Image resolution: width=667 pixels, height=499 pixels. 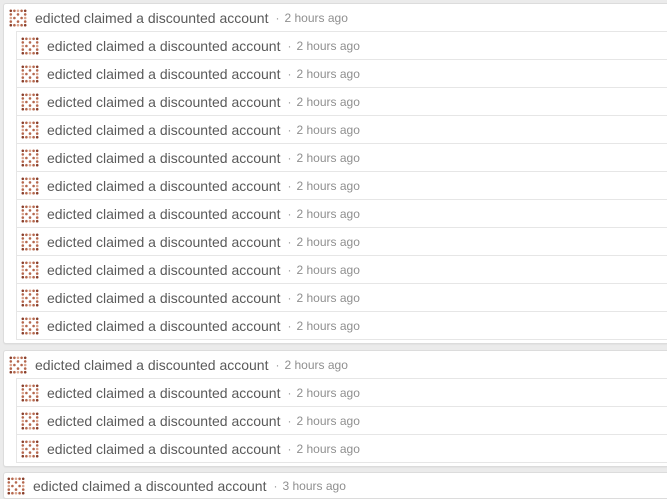 I want to click on activity-timestamp: 3 hours ago, so click(x=314, y=485).